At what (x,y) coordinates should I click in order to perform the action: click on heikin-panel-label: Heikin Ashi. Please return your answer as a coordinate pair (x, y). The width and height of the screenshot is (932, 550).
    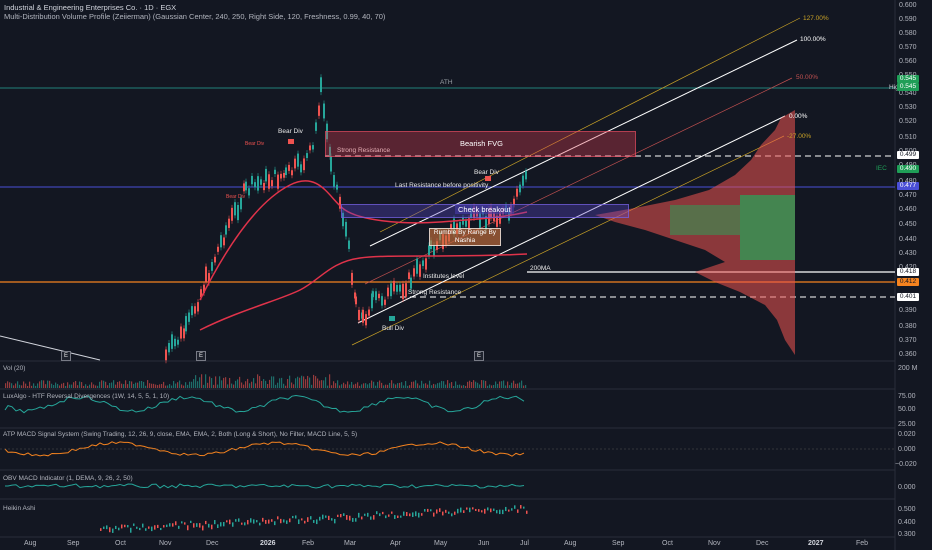
    Looking at the image, I should click on (19, 508).